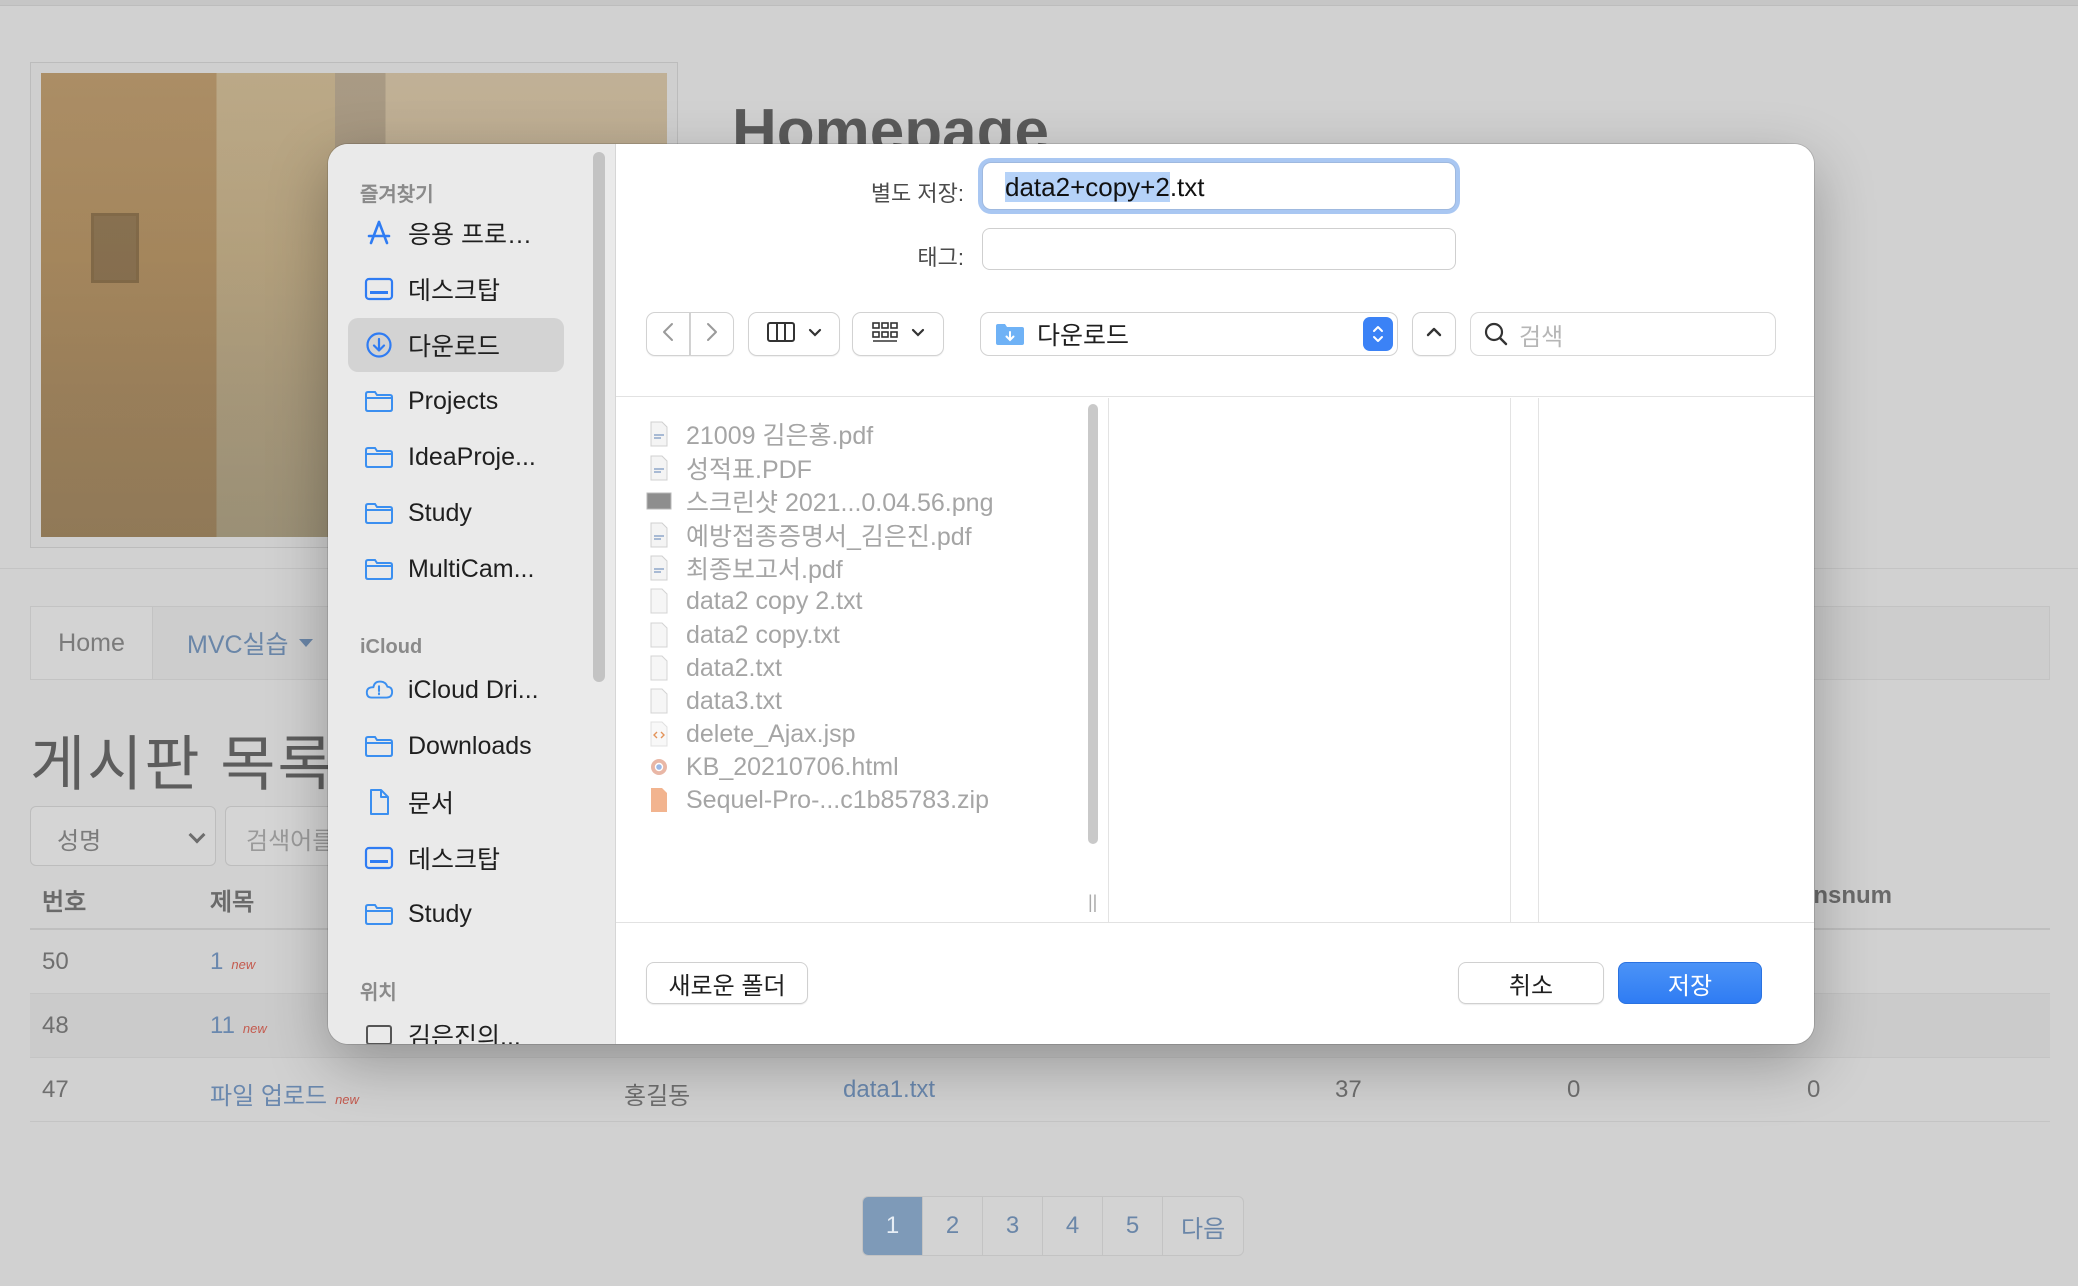 This screenshot has height=1286, width=2078. What do you see at coordinates (217, 961) in the screenshot?
I see `row-title-text: 1` at bounding box center [217, 961].